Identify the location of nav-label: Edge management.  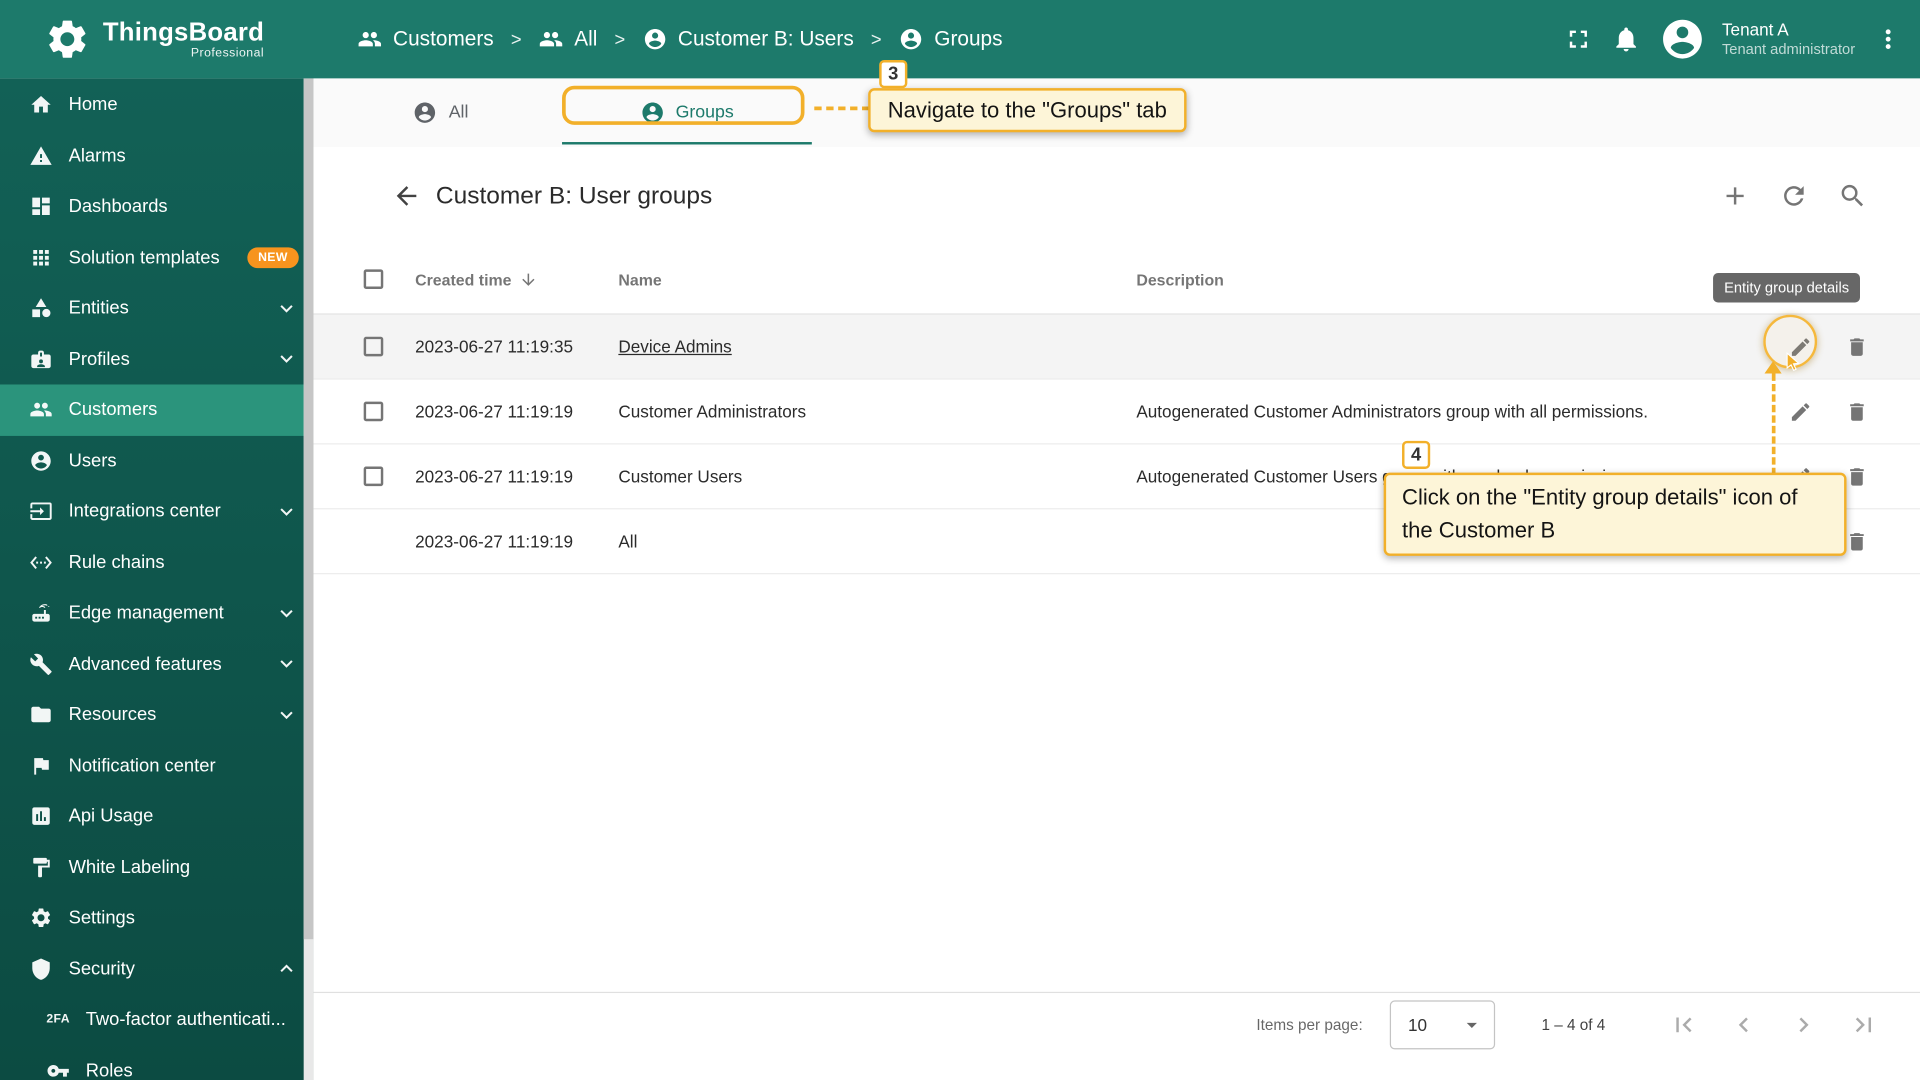
(146, 613).